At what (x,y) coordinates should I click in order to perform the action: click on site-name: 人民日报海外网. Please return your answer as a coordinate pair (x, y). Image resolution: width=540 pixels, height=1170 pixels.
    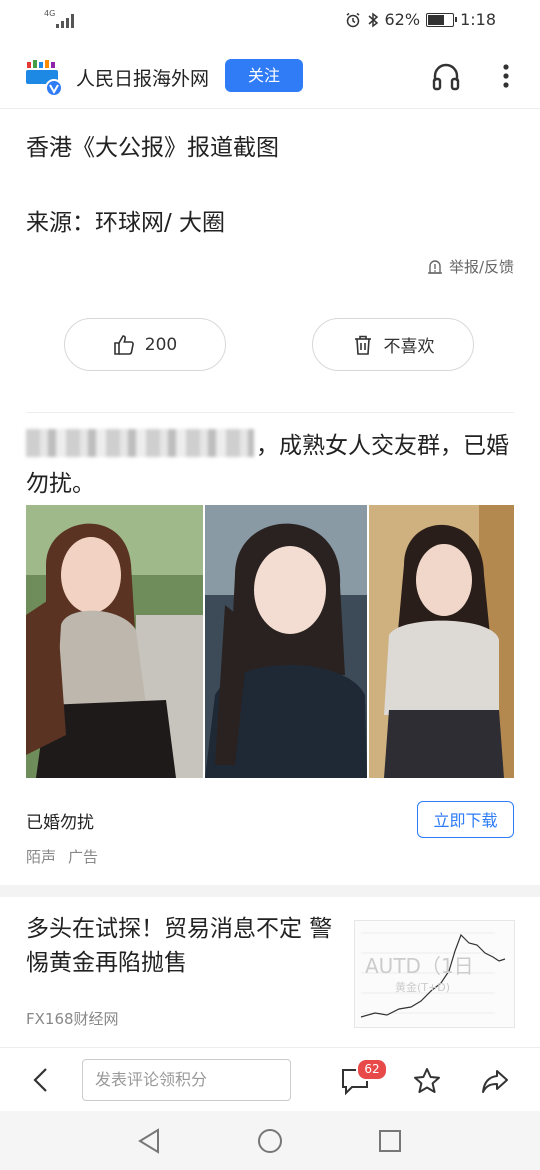
    Looking at the image, I should click on (142, 77).